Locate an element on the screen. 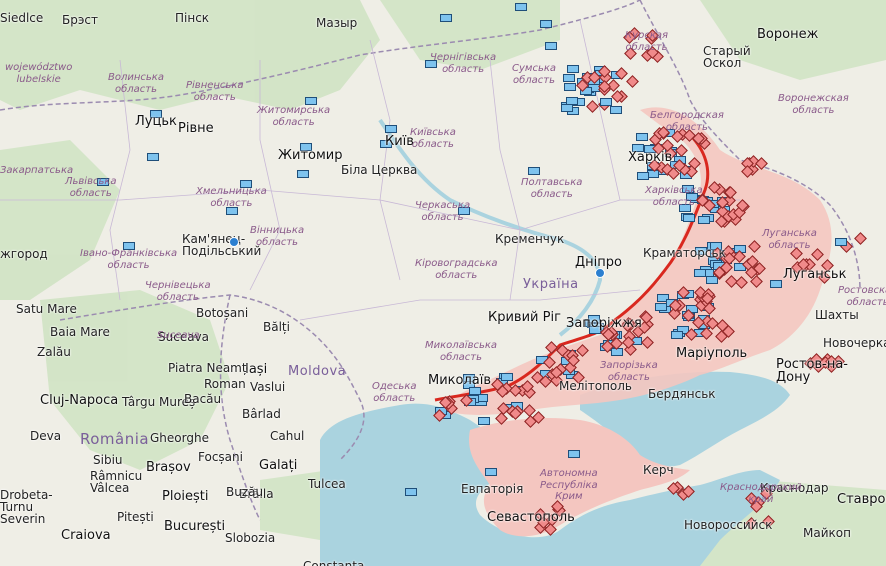  city-label-gheorghe: Gheorghe is located at coordinates (179, 438).